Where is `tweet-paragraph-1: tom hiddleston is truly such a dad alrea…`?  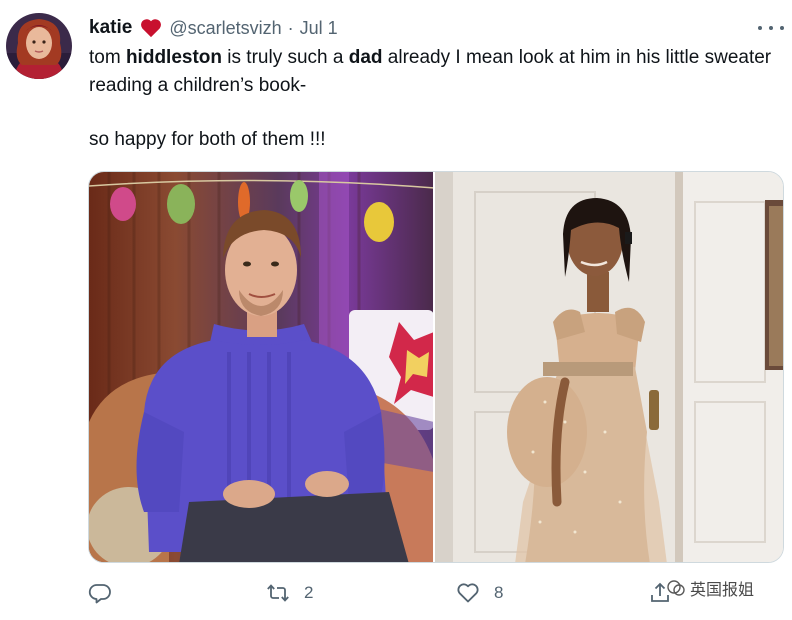
tweet-paragraph-1: tom hiddleston is truly such a dad alrea… is located at coordinates (434, 72).